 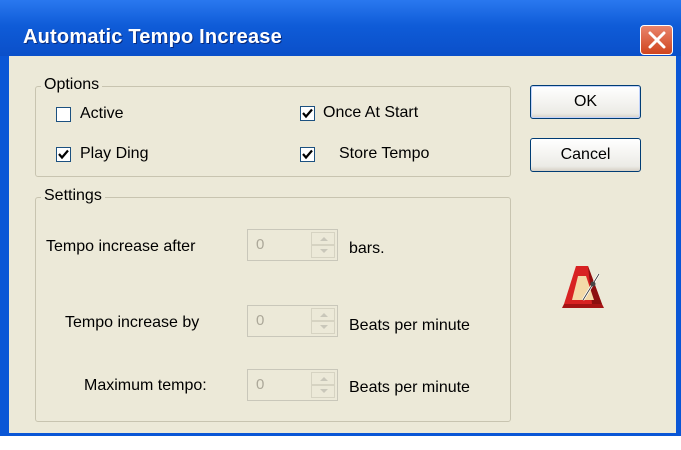 I want to click on active-checkbox-label: Active, so click(x=102, y=113).